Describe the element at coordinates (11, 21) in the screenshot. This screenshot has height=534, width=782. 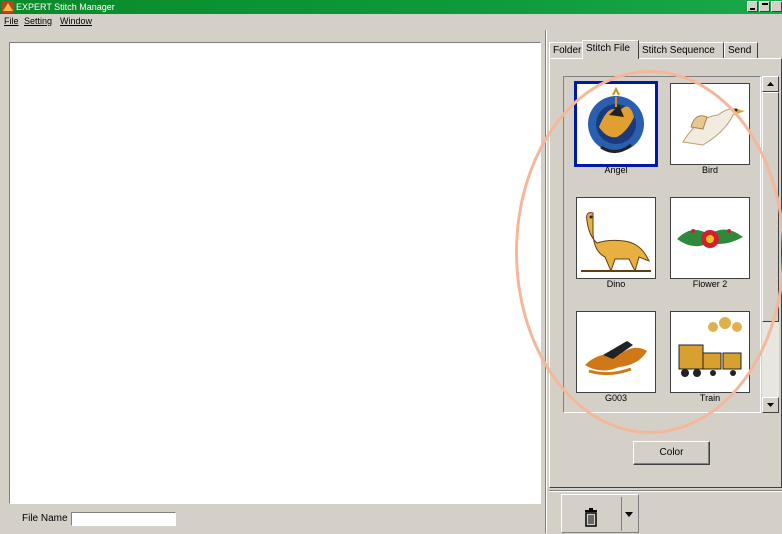
I see `menu-file: File` at that location.